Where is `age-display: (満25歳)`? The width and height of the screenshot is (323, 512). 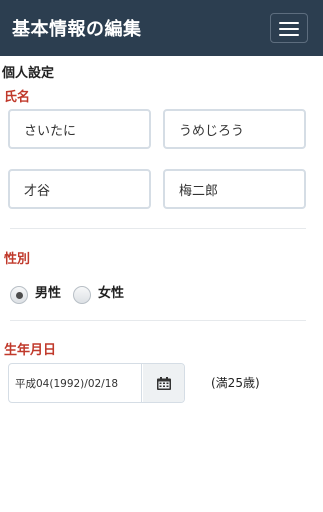
age-display: (満25歳) is located at coordinates (235, 383).